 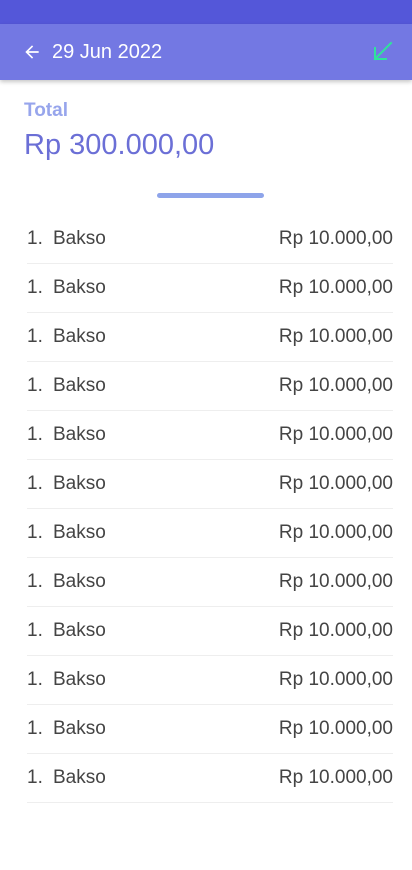 I want to click on total-value: Rp 300.000,00, so click(x=119, y=145).